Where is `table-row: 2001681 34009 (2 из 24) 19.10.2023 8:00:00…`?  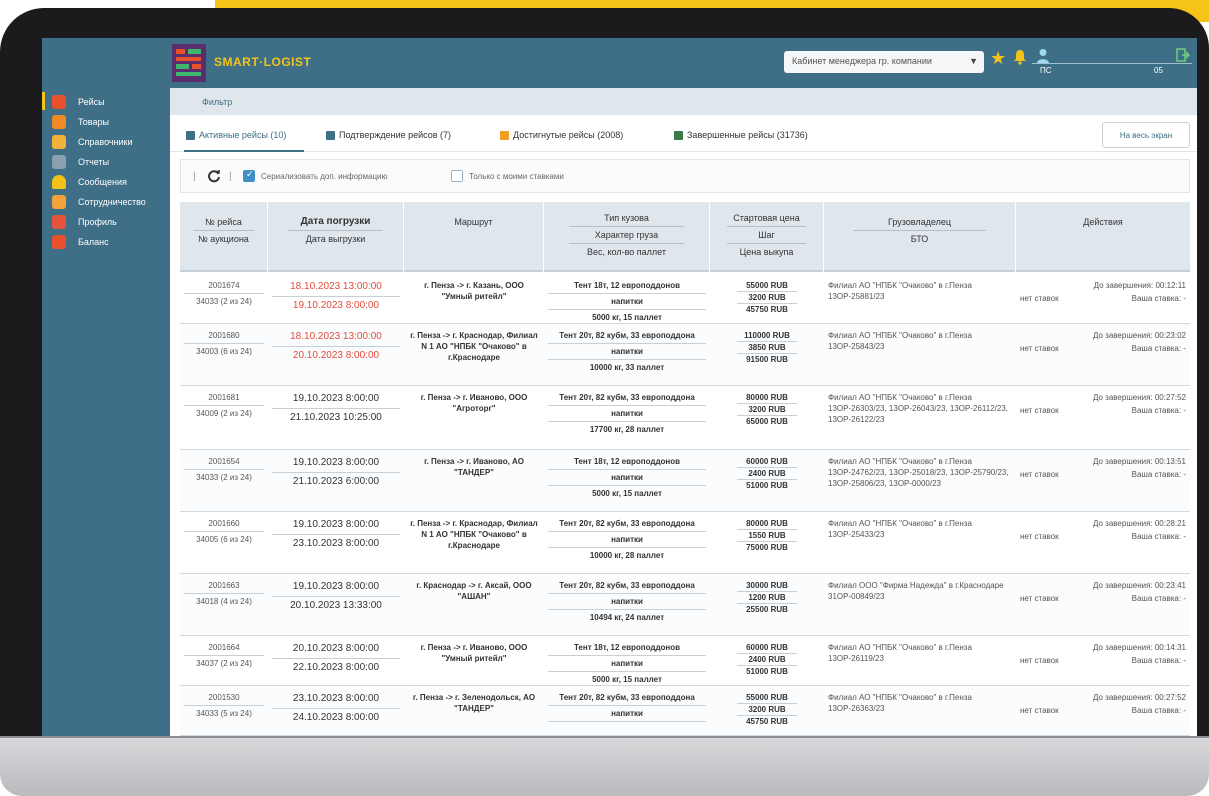
table-row: 2001681 34009 (2 из 24) 19.10.2023 8:00:00… is located at coordinates (685, 418).